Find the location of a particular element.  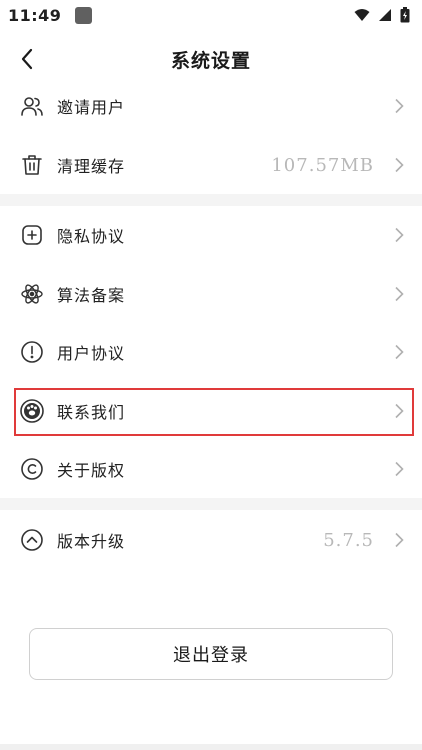

copyright-icon is located at coordinates (32, 469).